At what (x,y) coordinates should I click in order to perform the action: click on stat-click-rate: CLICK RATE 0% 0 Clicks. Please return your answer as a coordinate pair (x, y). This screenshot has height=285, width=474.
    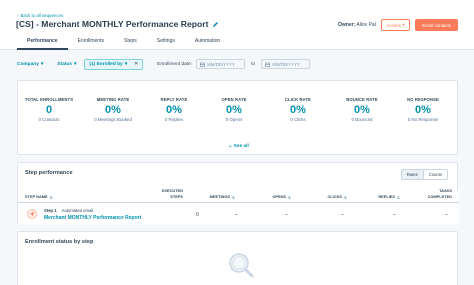
    Looking at the image, I should click on (298, 109).